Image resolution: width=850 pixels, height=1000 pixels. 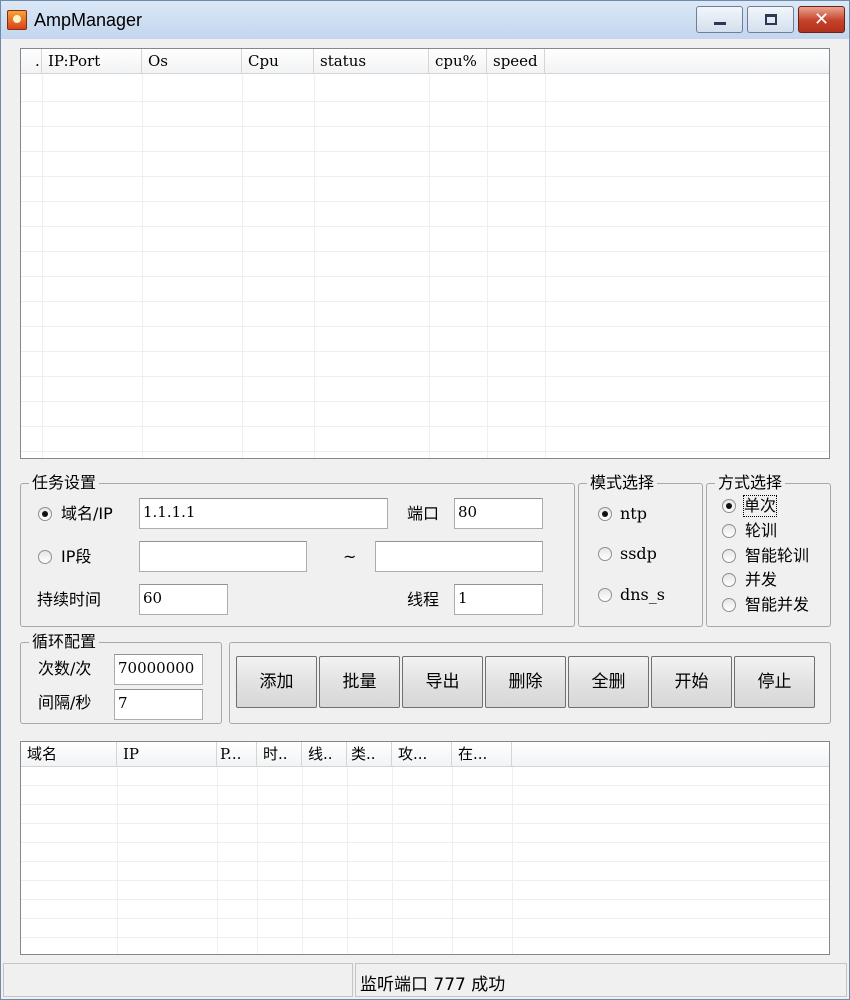 What do you see at coordinates (525, 682) in the screenshot?
I see `delete-button: 删除` at bounding box center [525, 682].